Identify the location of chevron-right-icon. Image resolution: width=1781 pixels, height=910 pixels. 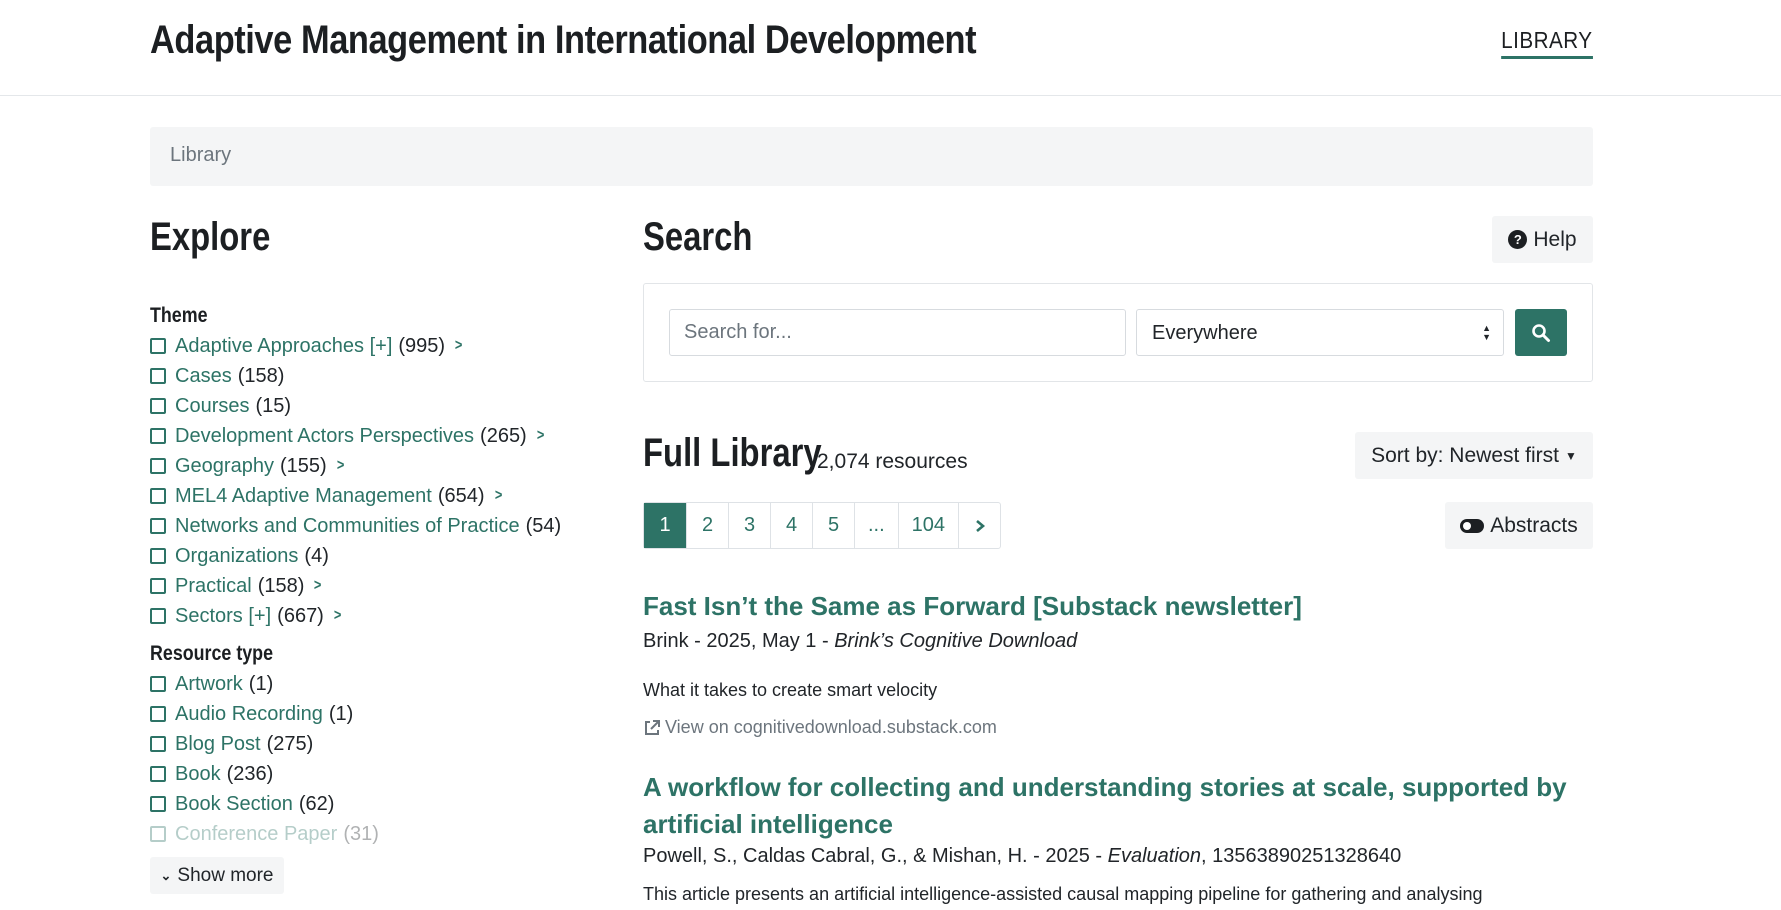
(980, 525).